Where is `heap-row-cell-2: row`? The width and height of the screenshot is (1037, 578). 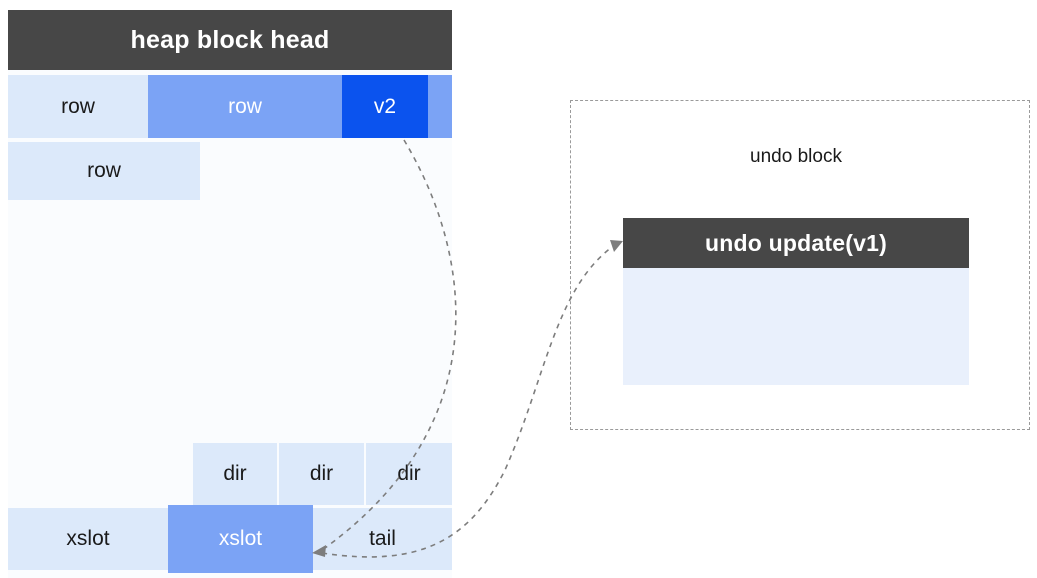
heap-row-cell-2: row is located at coordinates (245, 106).